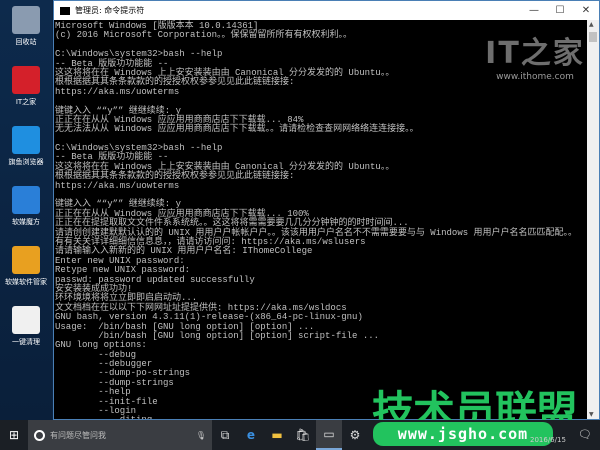 The height and width of the screenshot is (450, 600). What do you see at coordinates (591, 414) in the screenshot?
I see `scroll-down-icon: ▼` at bounding box center [591, 414].